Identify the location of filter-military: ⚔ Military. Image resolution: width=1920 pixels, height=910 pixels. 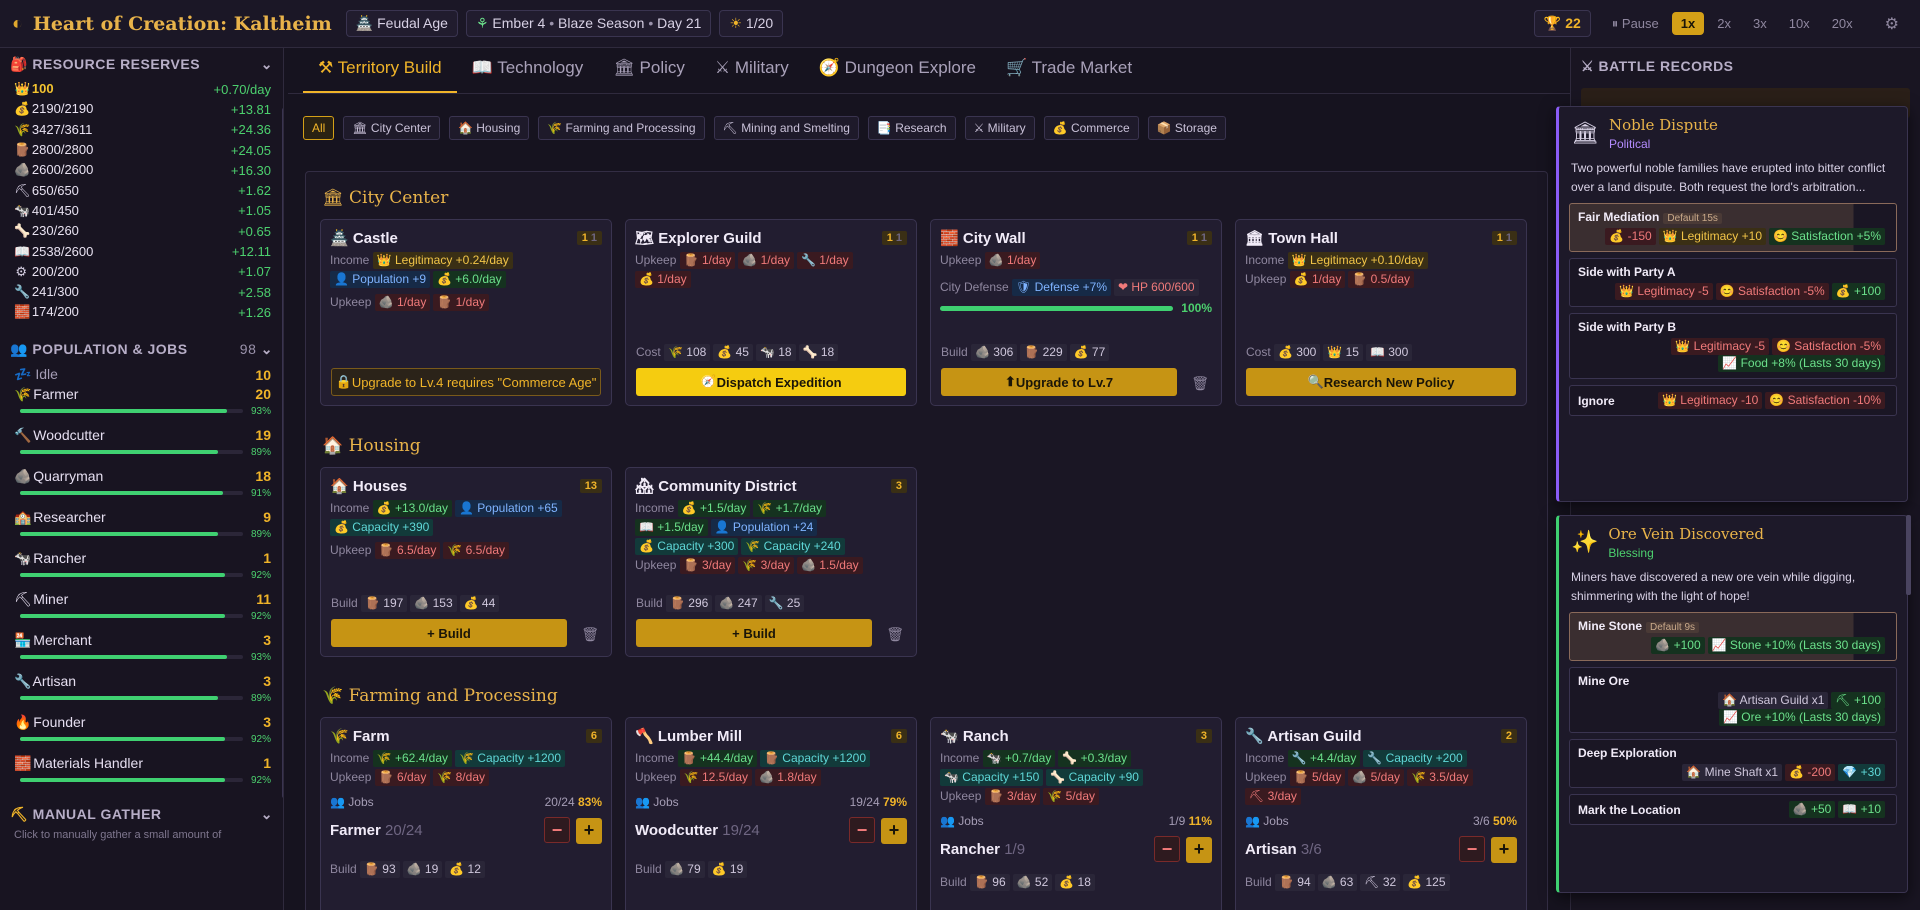
(999, 128).